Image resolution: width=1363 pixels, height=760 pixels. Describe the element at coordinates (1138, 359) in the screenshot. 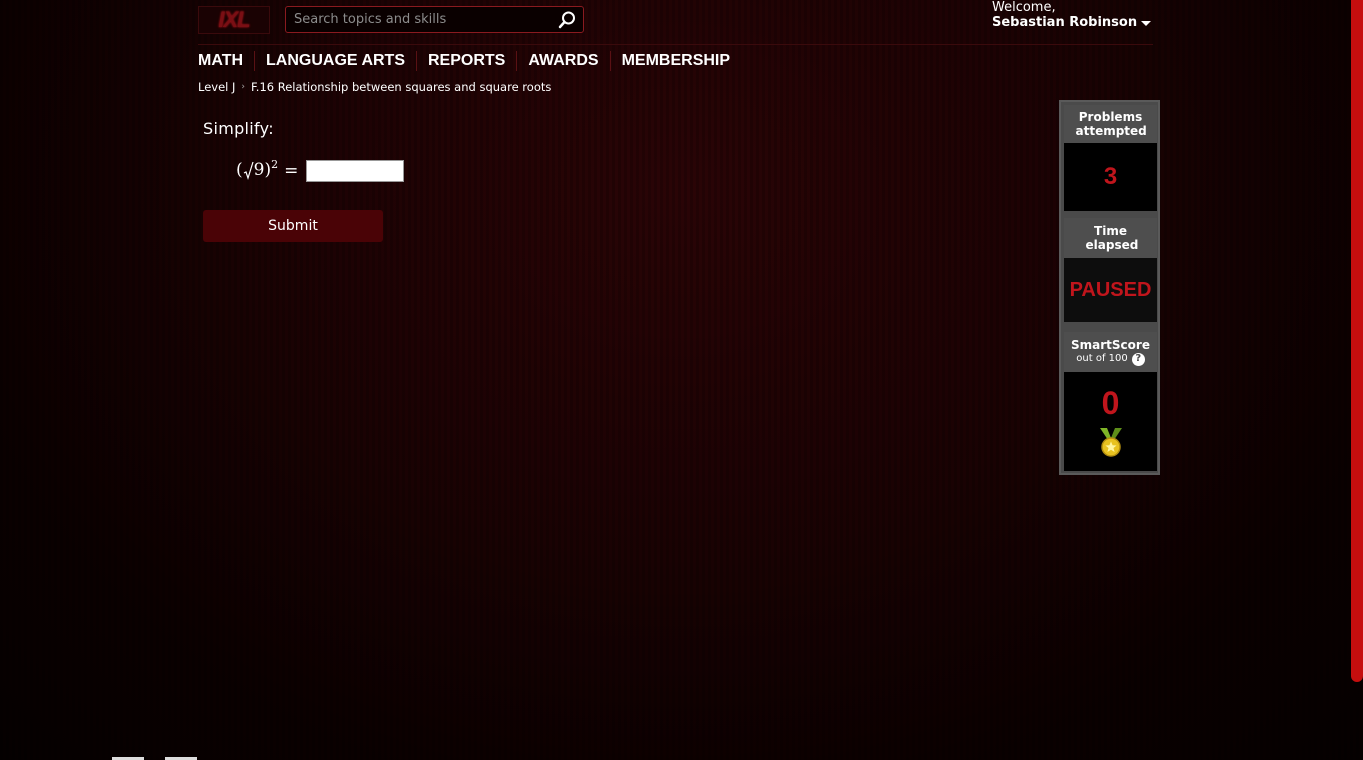

I see `help-icon: ?` at that location.